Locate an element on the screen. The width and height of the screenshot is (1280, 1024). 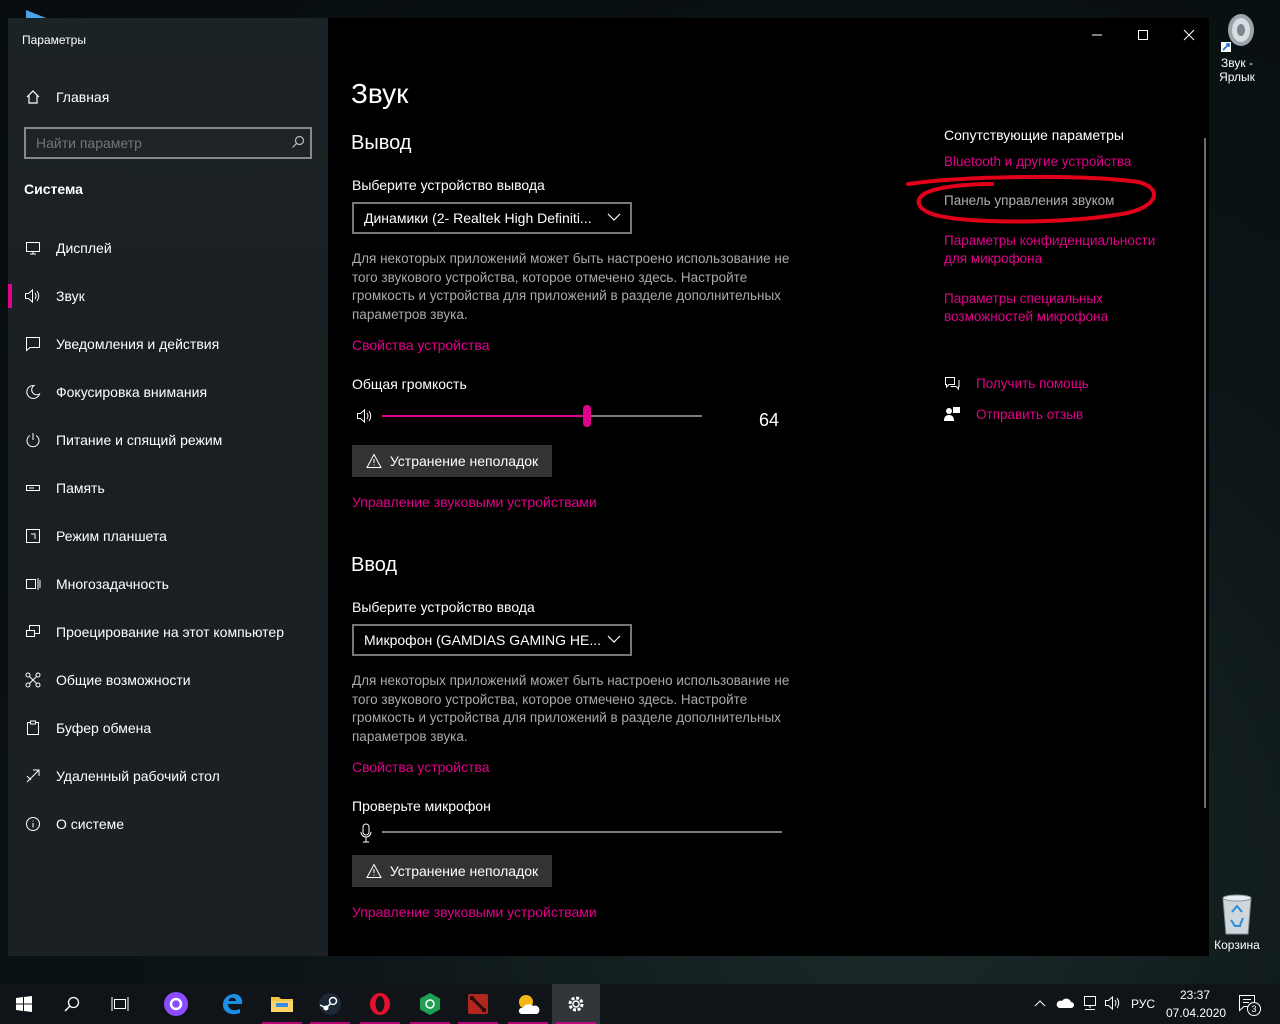
sidebar-item-label: Проецирование на этот компьютер is located at coordinates (170, 632).